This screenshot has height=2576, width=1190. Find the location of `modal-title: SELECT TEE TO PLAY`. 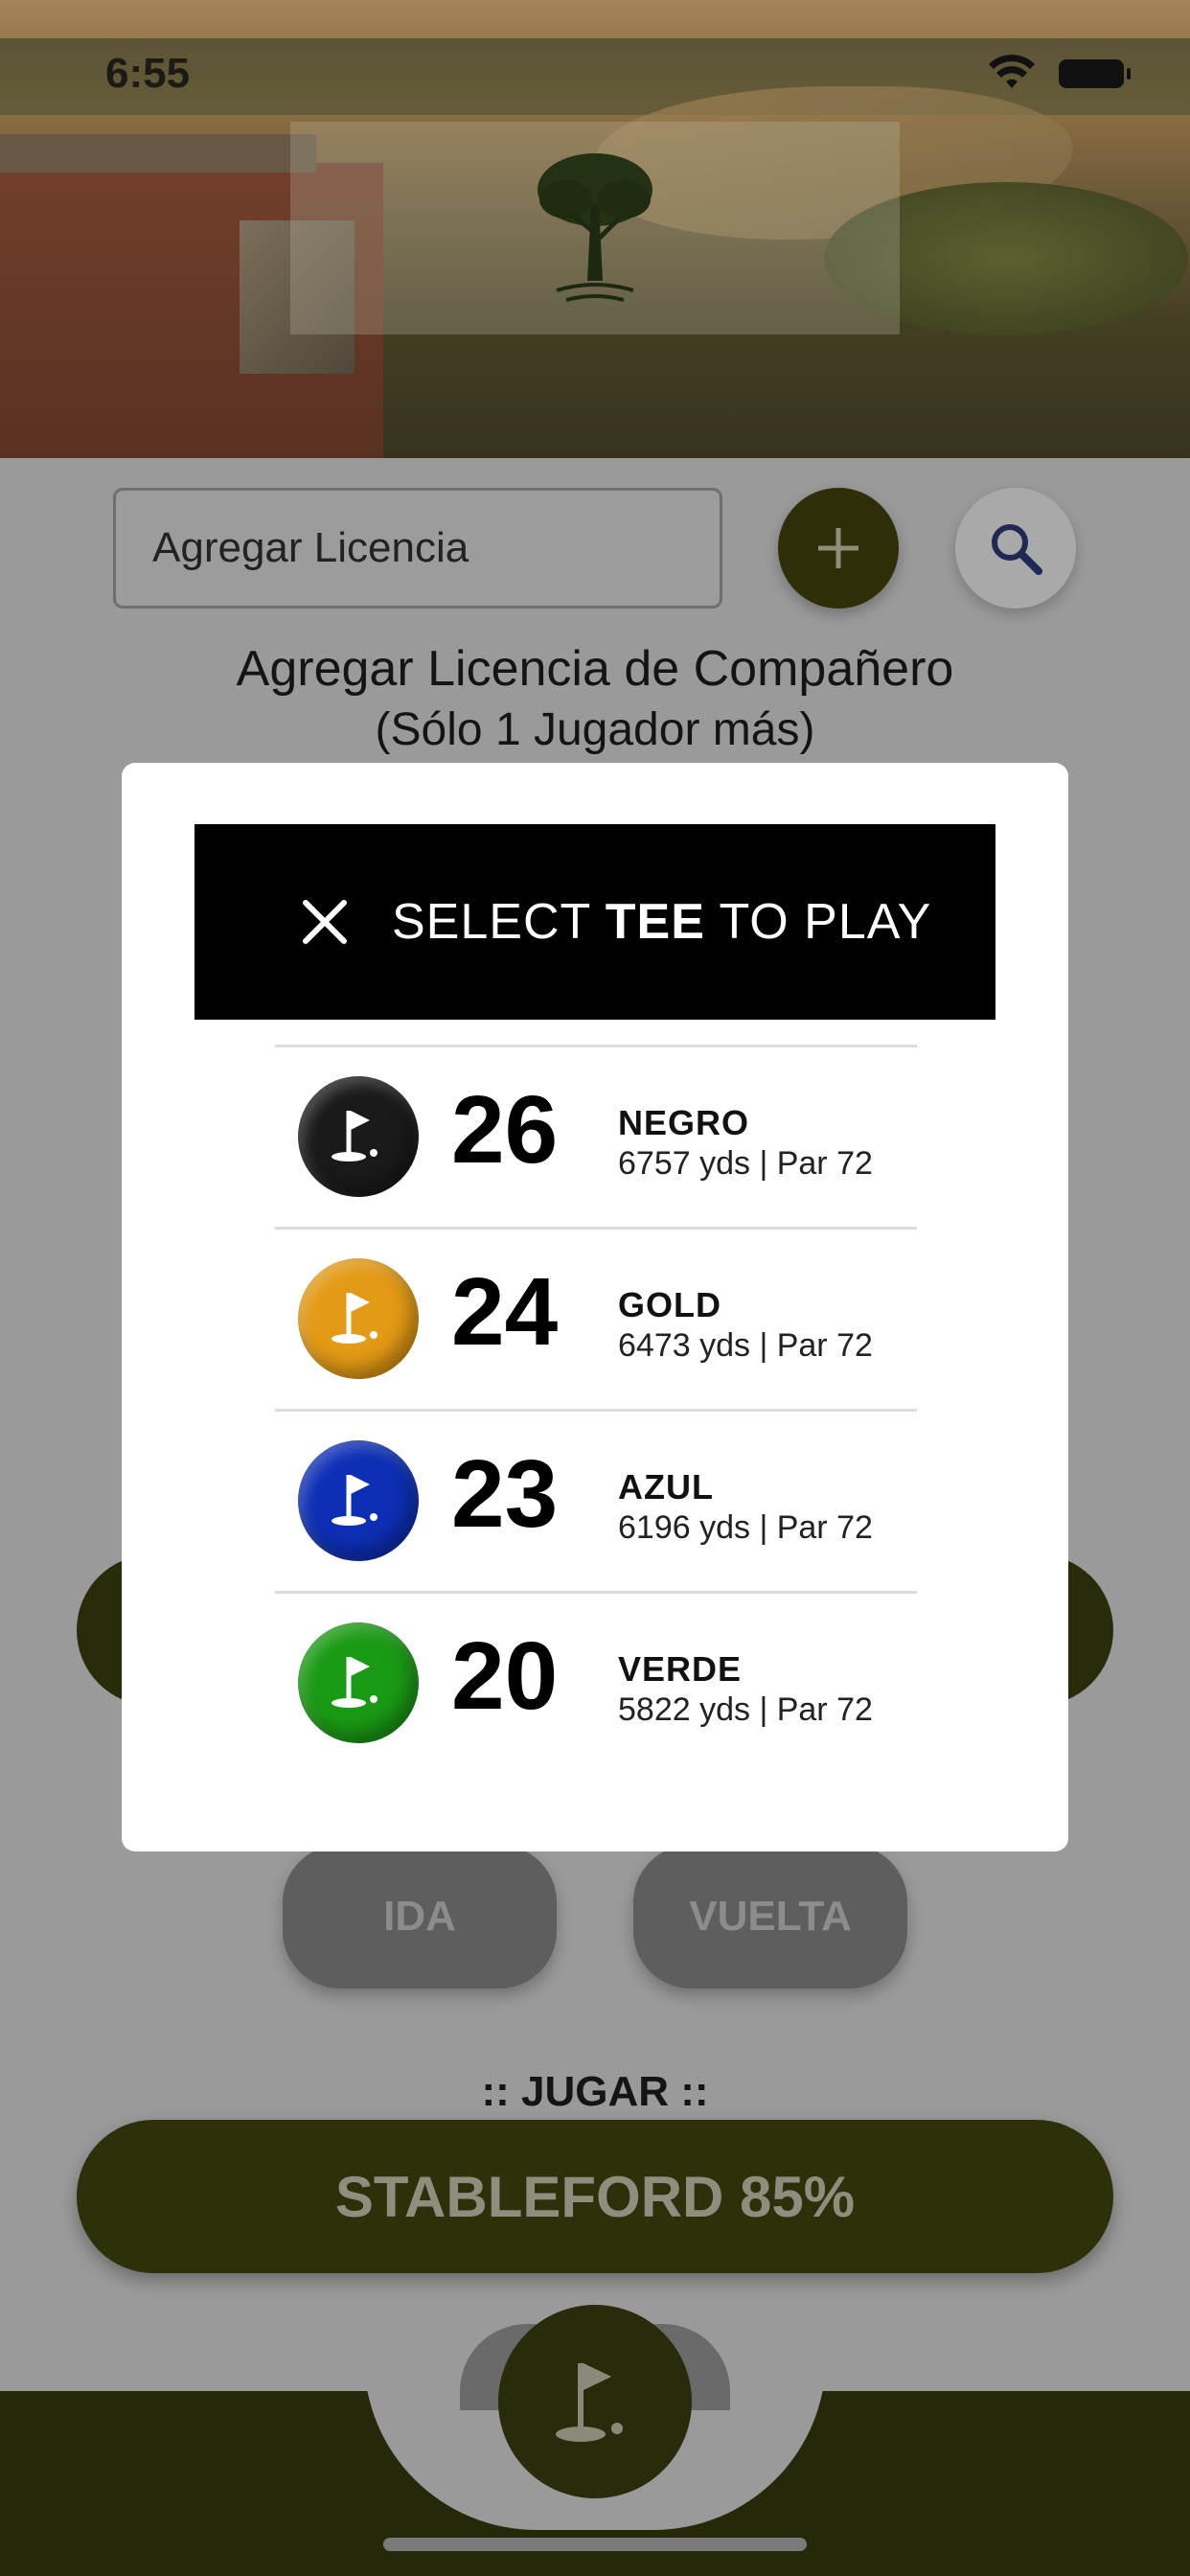

modal-title: SELECT TEE TO PLAY is located at coordinates (662, 922).